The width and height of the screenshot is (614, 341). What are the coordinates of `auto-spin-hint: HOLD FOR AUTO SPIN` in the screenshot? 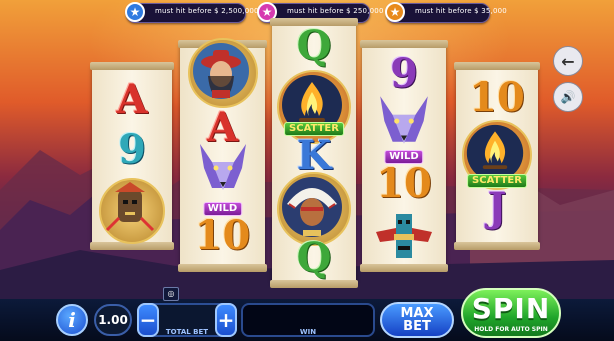 It's located at (511, 329).